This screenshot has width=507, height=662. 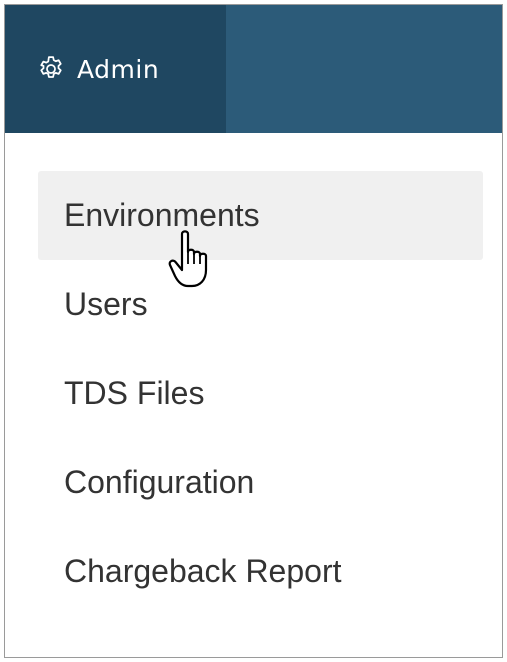 What do you see at coordinates (260, 482) in the screenshot?
I see `menu-item-configuration: Configuration` at bounding box center [260, 482].